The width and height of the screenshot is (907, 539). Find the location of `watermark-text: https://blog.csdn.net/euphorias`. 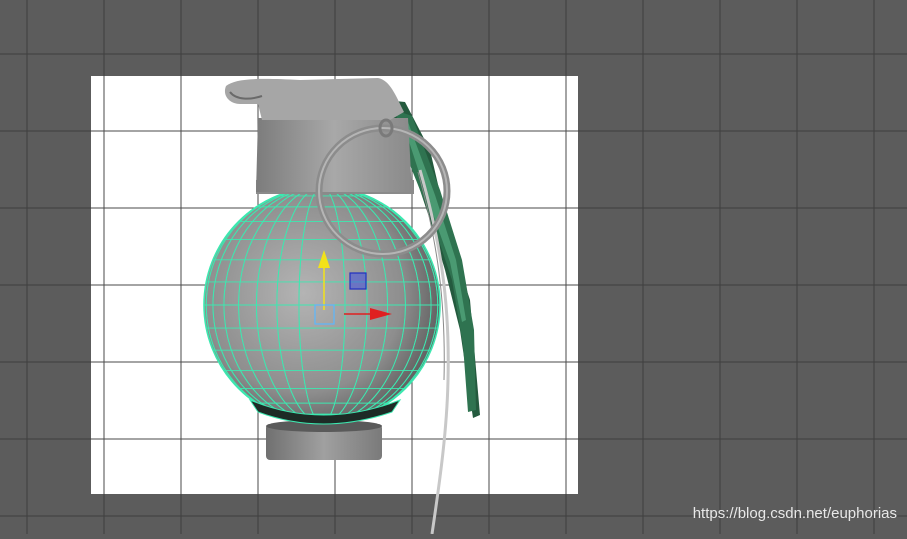

watermark-text: https://blog.csdn.net/euphorias is located at coordinates (794, 513).